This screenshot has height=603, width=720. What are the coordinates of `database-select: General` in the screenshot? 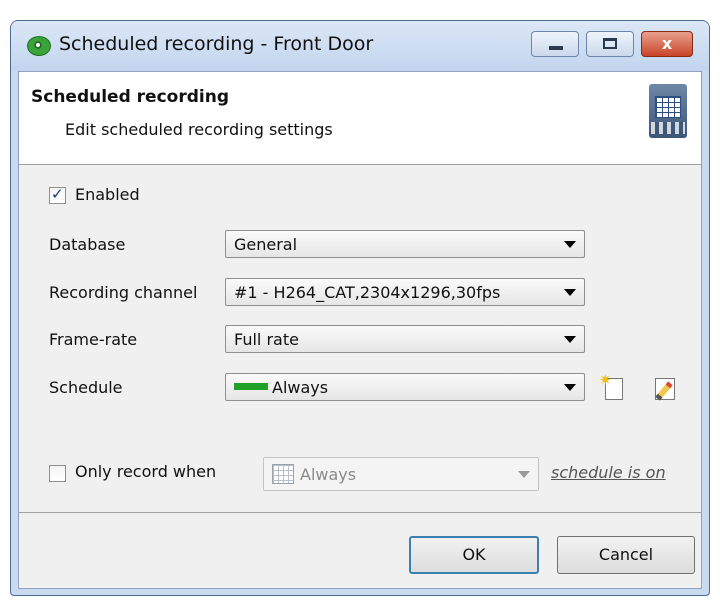 It's located at (405, 244).